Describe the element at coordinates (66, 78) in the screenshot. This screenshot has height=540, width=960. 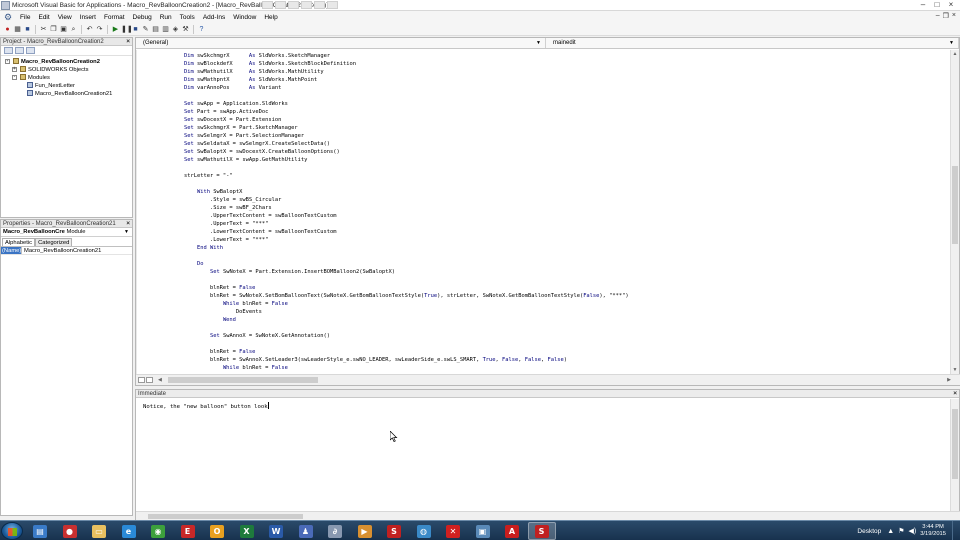
I see `tree-node: - Modules` at that location.